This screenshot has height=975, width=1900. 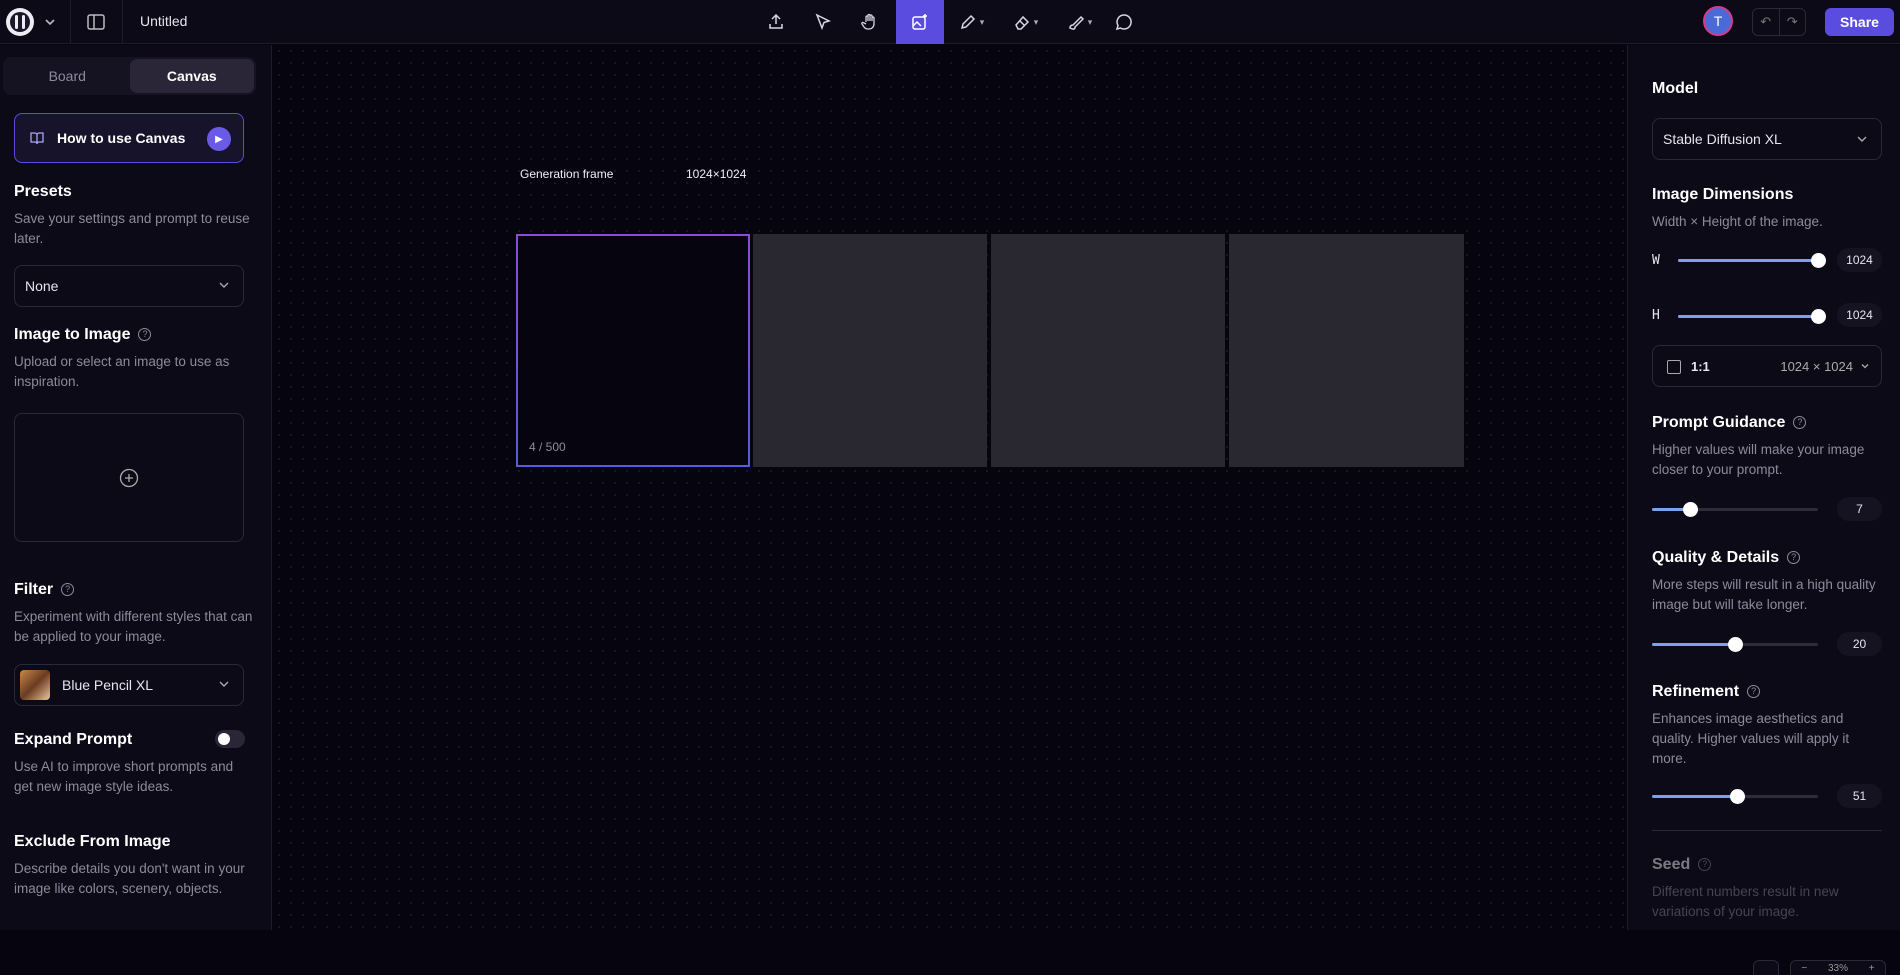 I want to click on comment-tool, so click(x=1124, y=22).